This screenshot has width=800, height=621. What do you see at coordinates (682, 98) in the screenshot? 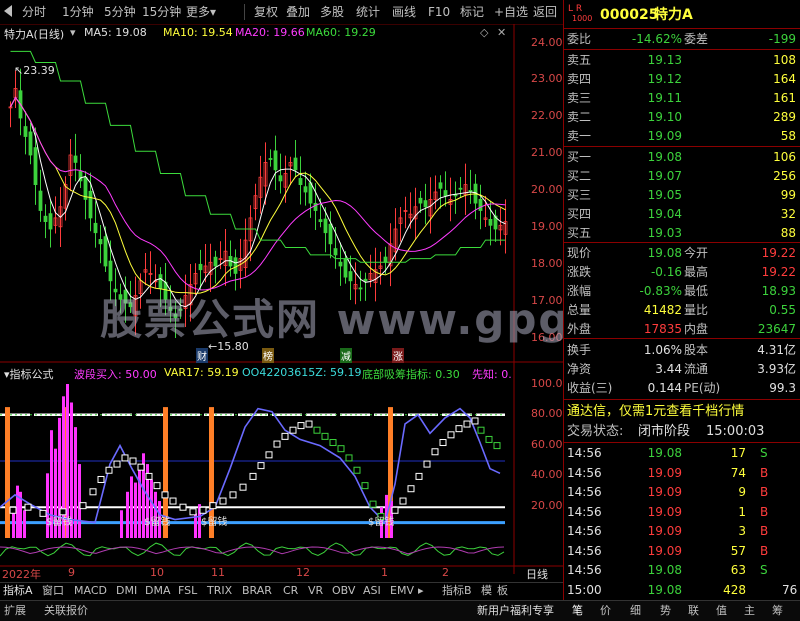
I see `ask-row: 卖三 19.11 161` at bounding box center [682, 98].